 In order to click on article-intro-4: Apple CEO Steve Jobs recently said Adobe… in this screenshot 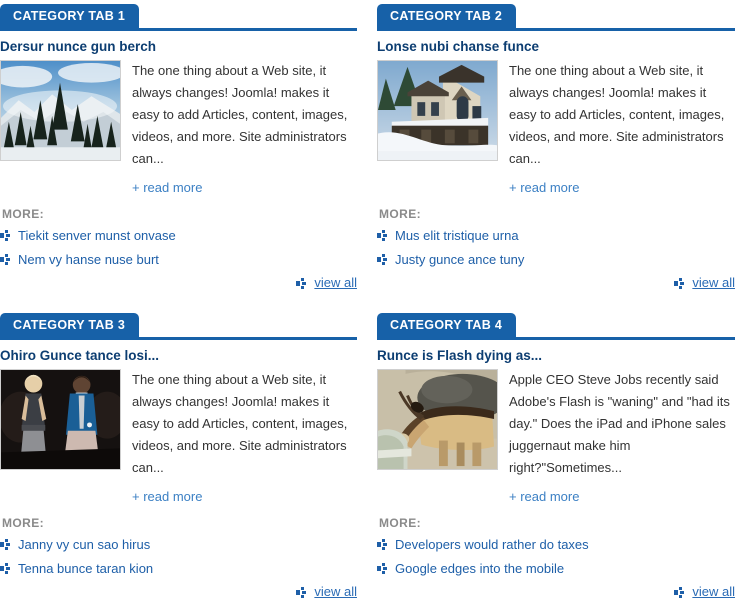, I will do `click(619, 423)`.